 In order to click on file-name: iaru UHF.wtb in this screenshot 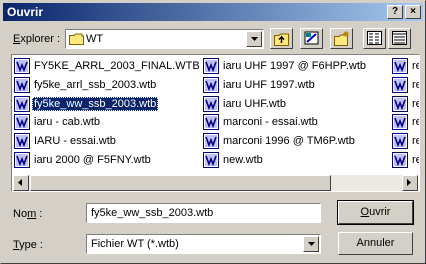, I will do `click(254, 104)`.